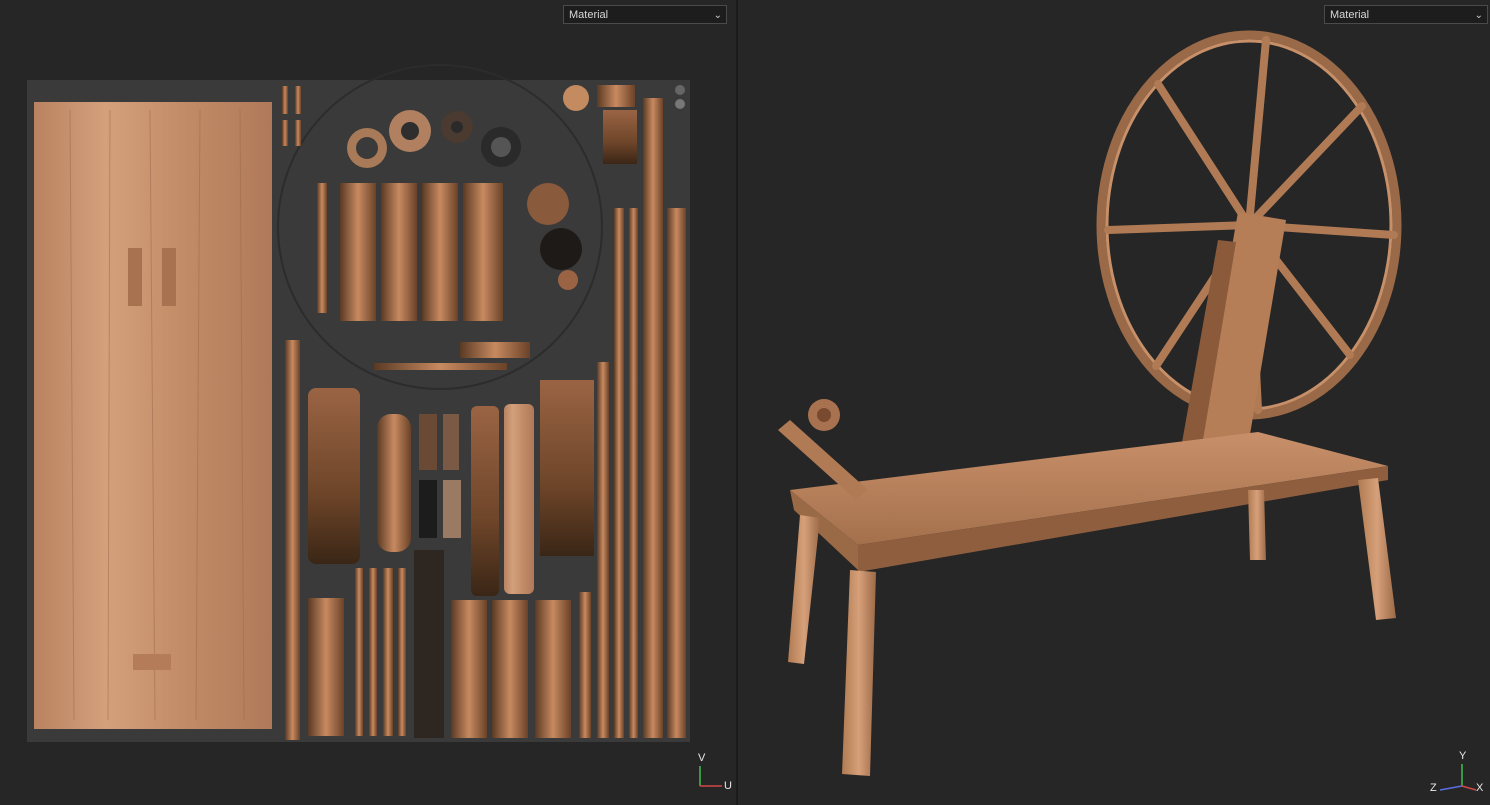  What do you see at coordinates (1433, 788) in the screenshot?
I see `z-axis-label: Z` at bounding box center [1433, 788].